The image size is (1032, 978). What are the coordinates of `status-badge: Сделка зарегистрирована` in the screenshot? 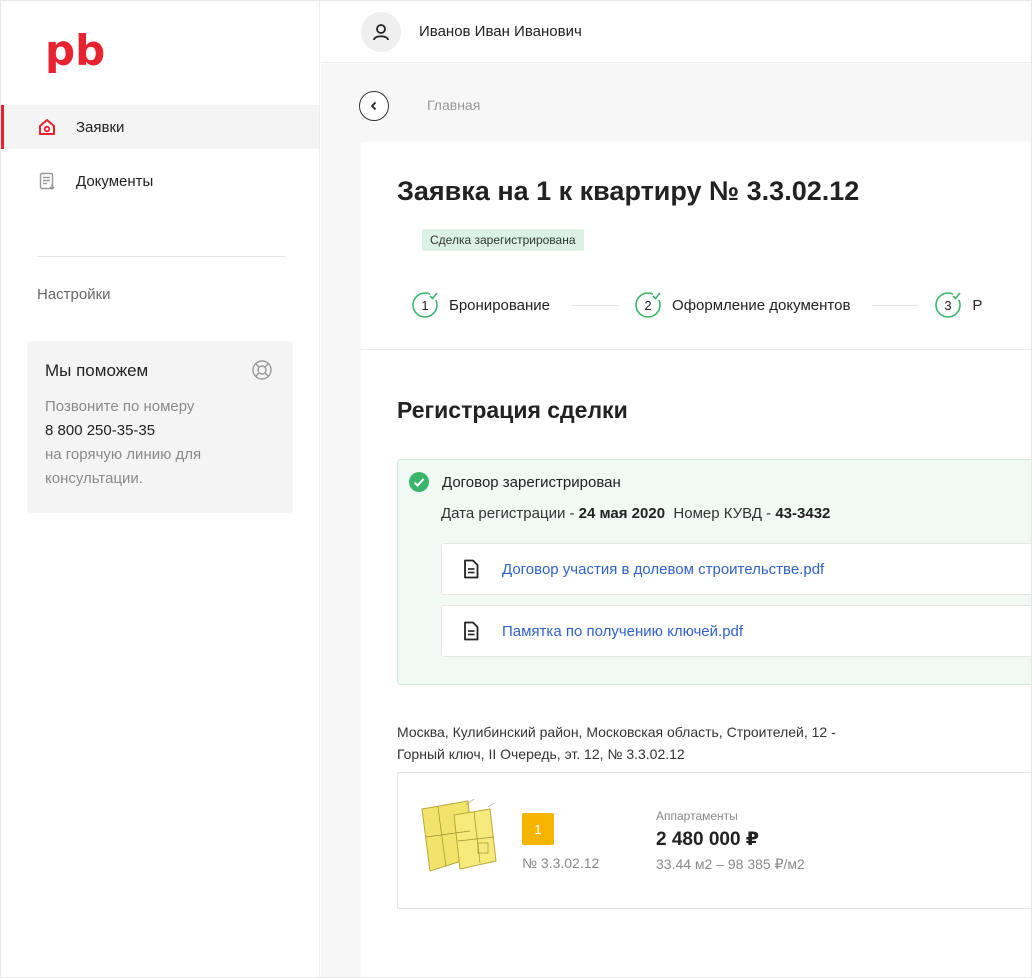 It's located at (503, 240).